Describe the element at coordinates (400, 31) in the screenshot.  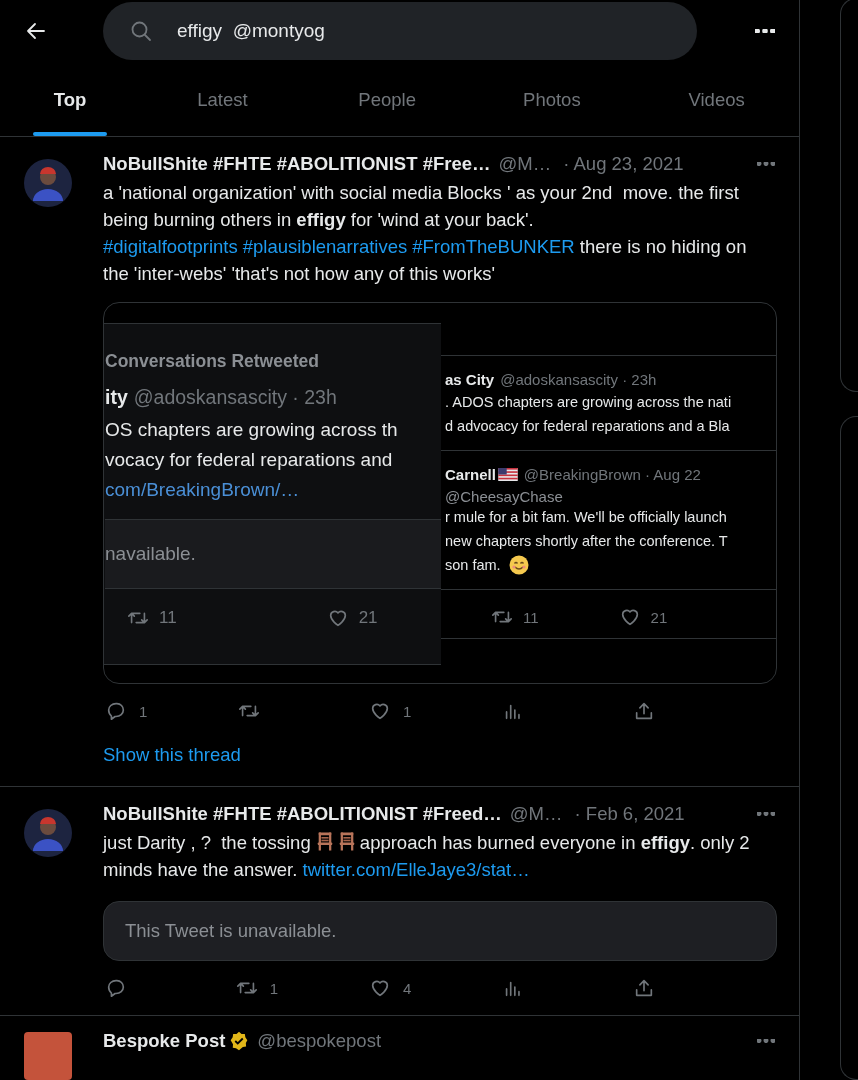
I see `search-field: effigy @montyog` at that location.